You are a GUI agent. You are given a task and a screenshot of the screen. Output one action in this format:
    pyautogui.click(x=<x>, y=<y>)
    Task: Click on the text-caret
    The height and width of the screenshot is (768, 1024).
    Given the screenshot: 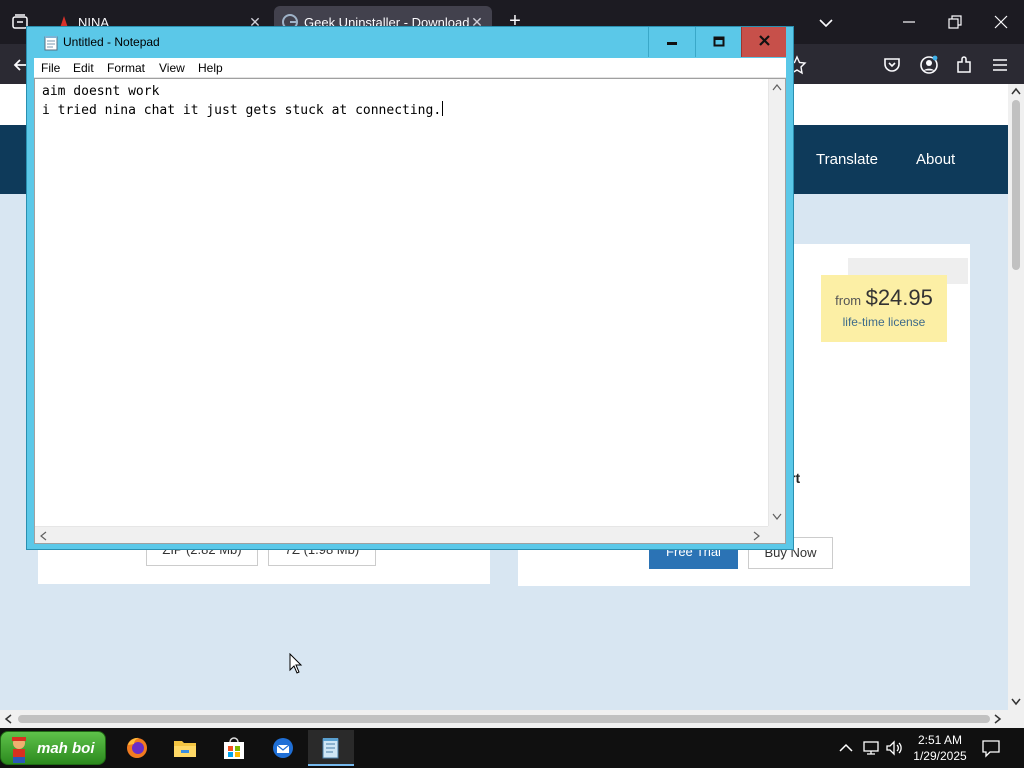 What is the action you would take?
    pyautogui.click(x=443, y=108)
    